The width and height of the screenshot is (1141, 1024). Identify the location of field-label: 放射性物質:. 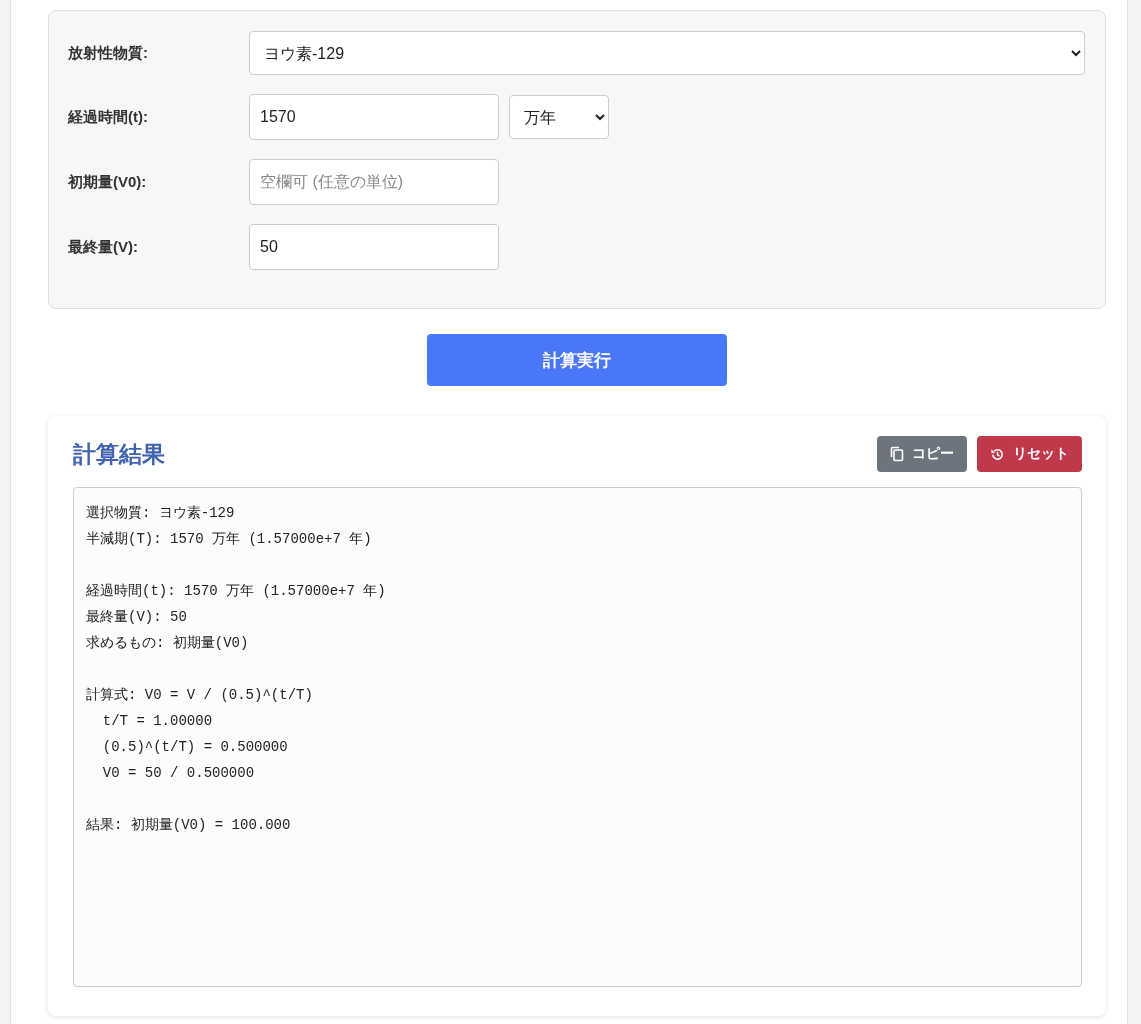
(108, 53).